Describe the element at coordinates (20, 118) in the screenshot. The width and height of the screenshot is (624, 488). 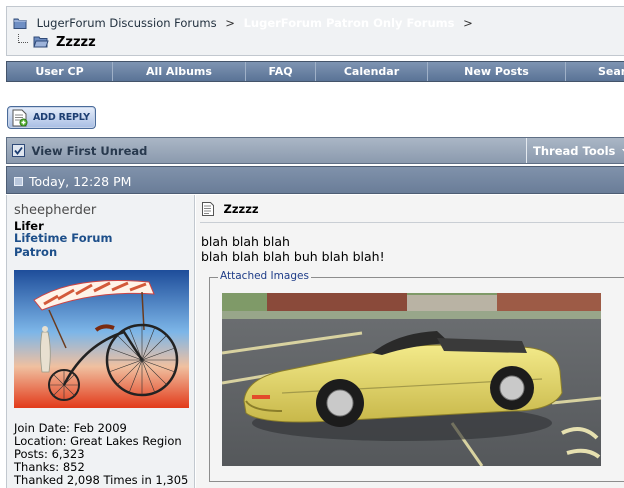
I see `document-plus-icon` at that location.